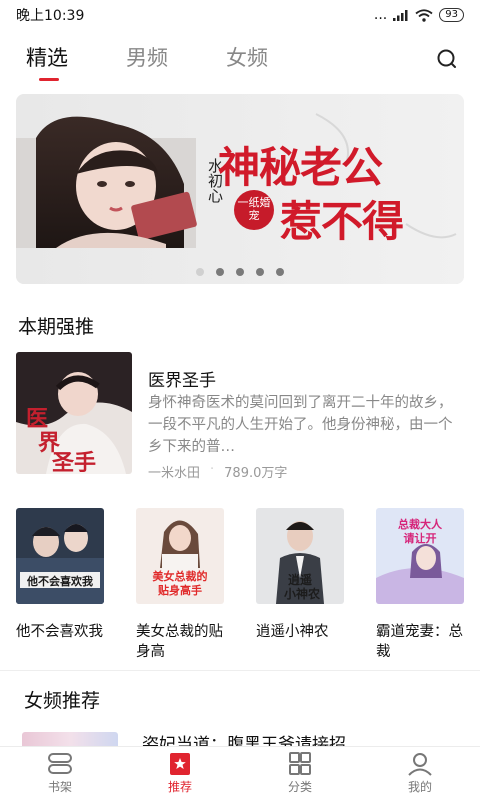  I want to click on featured-cover-title-part3: 圣手, so click(74, 462).